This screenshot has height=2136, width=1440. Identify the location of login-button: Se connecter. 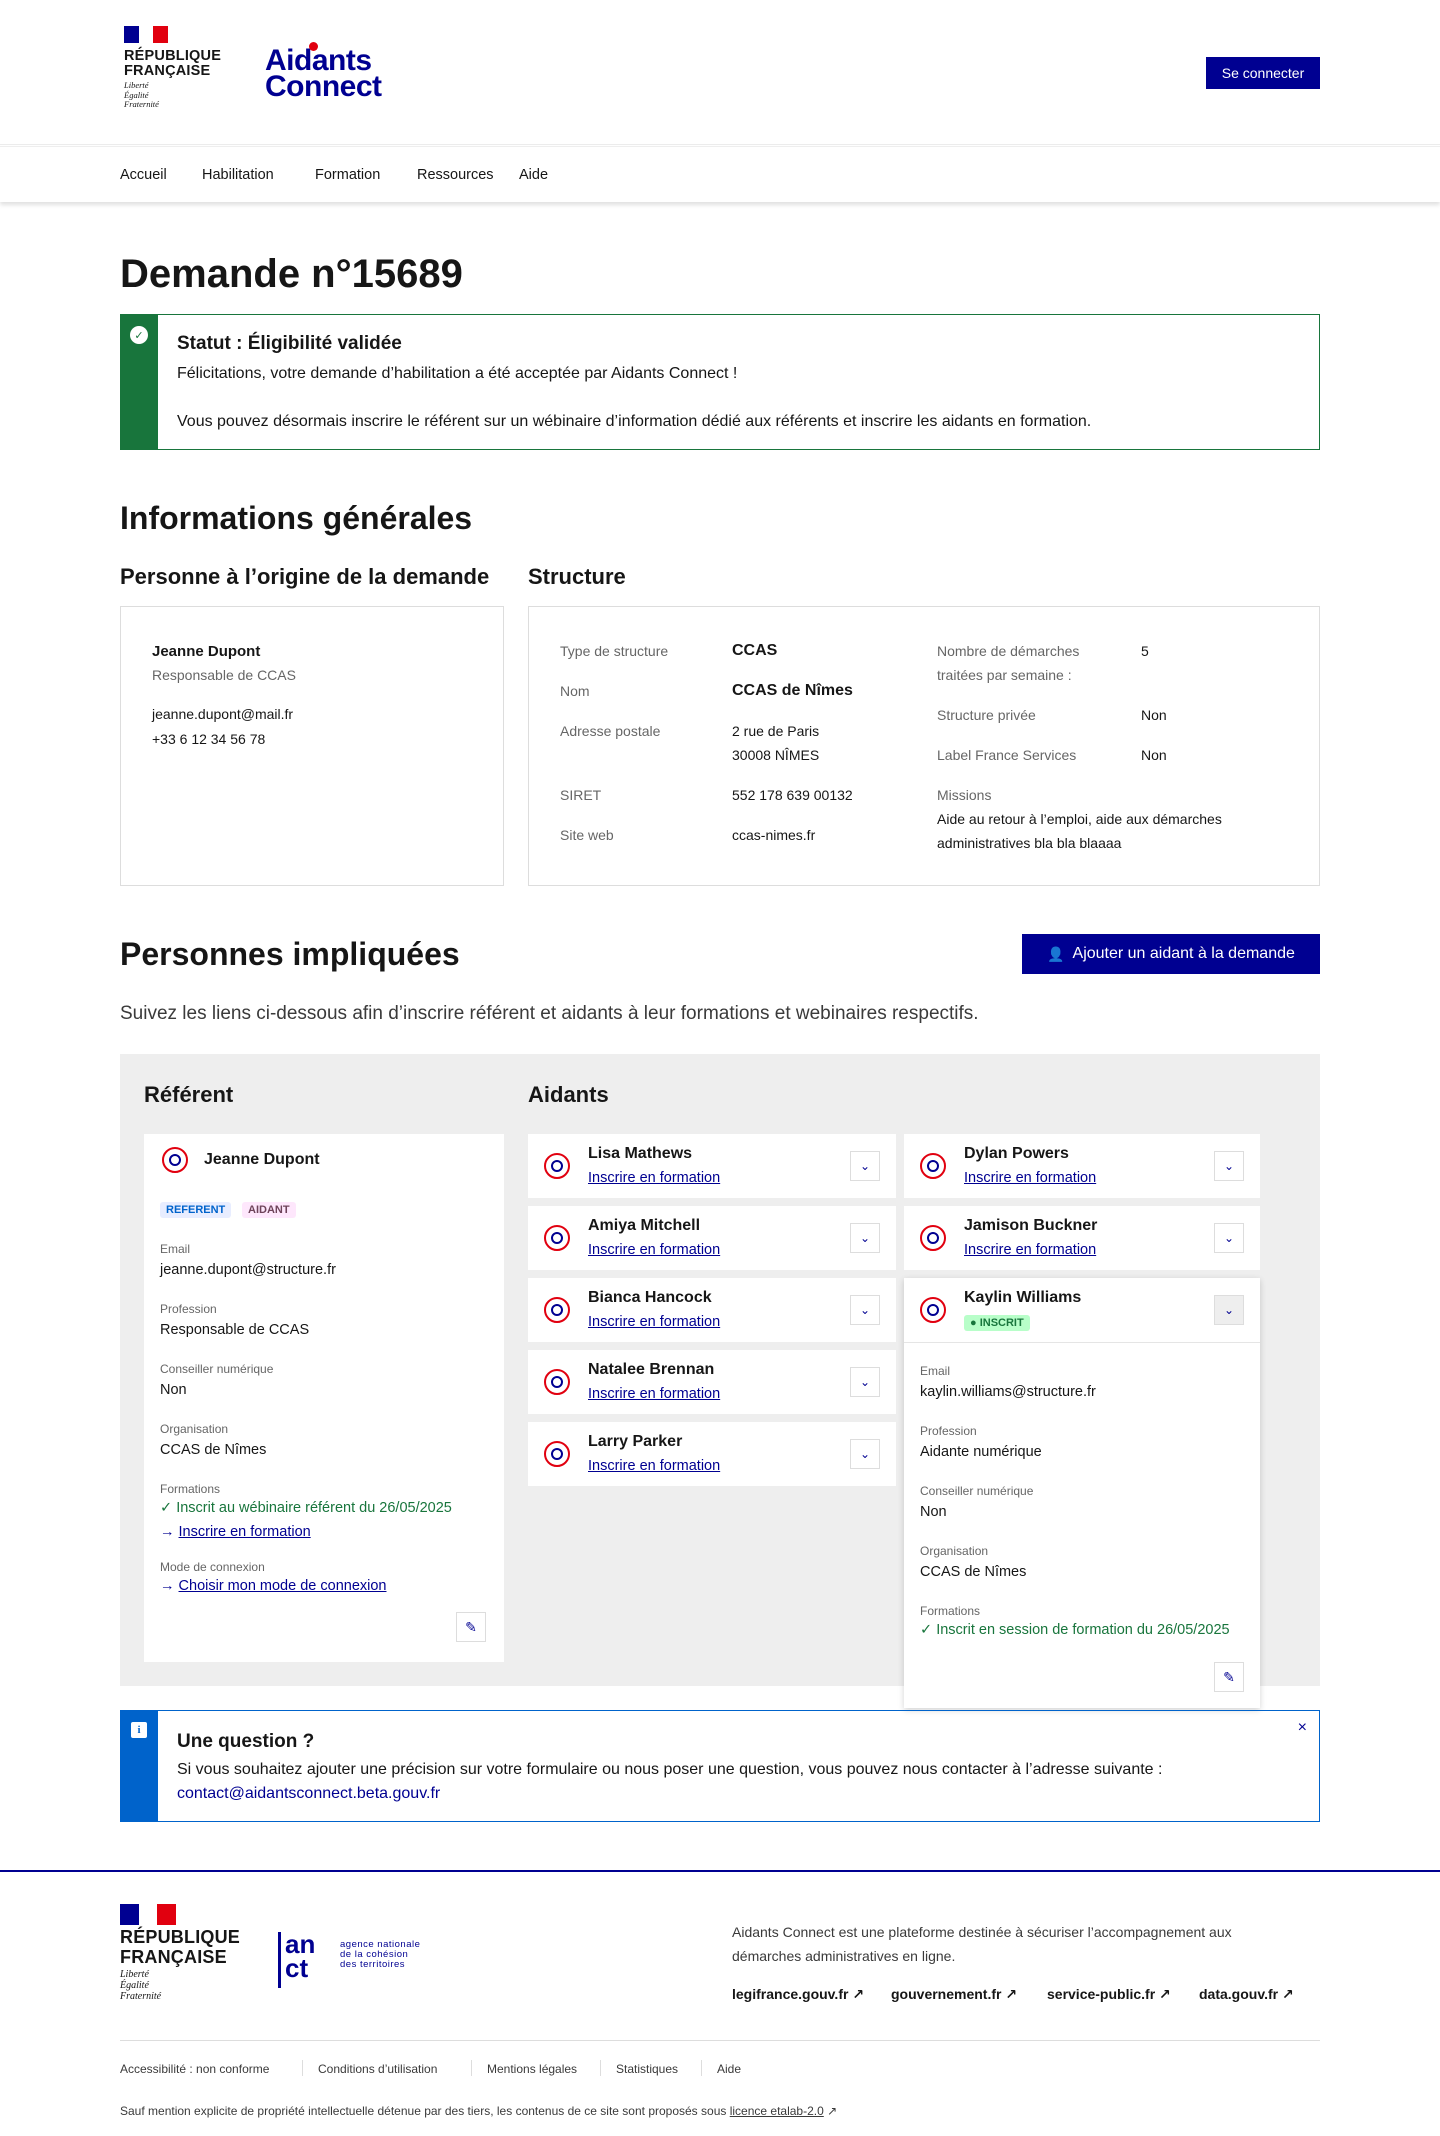
(1263, 73).